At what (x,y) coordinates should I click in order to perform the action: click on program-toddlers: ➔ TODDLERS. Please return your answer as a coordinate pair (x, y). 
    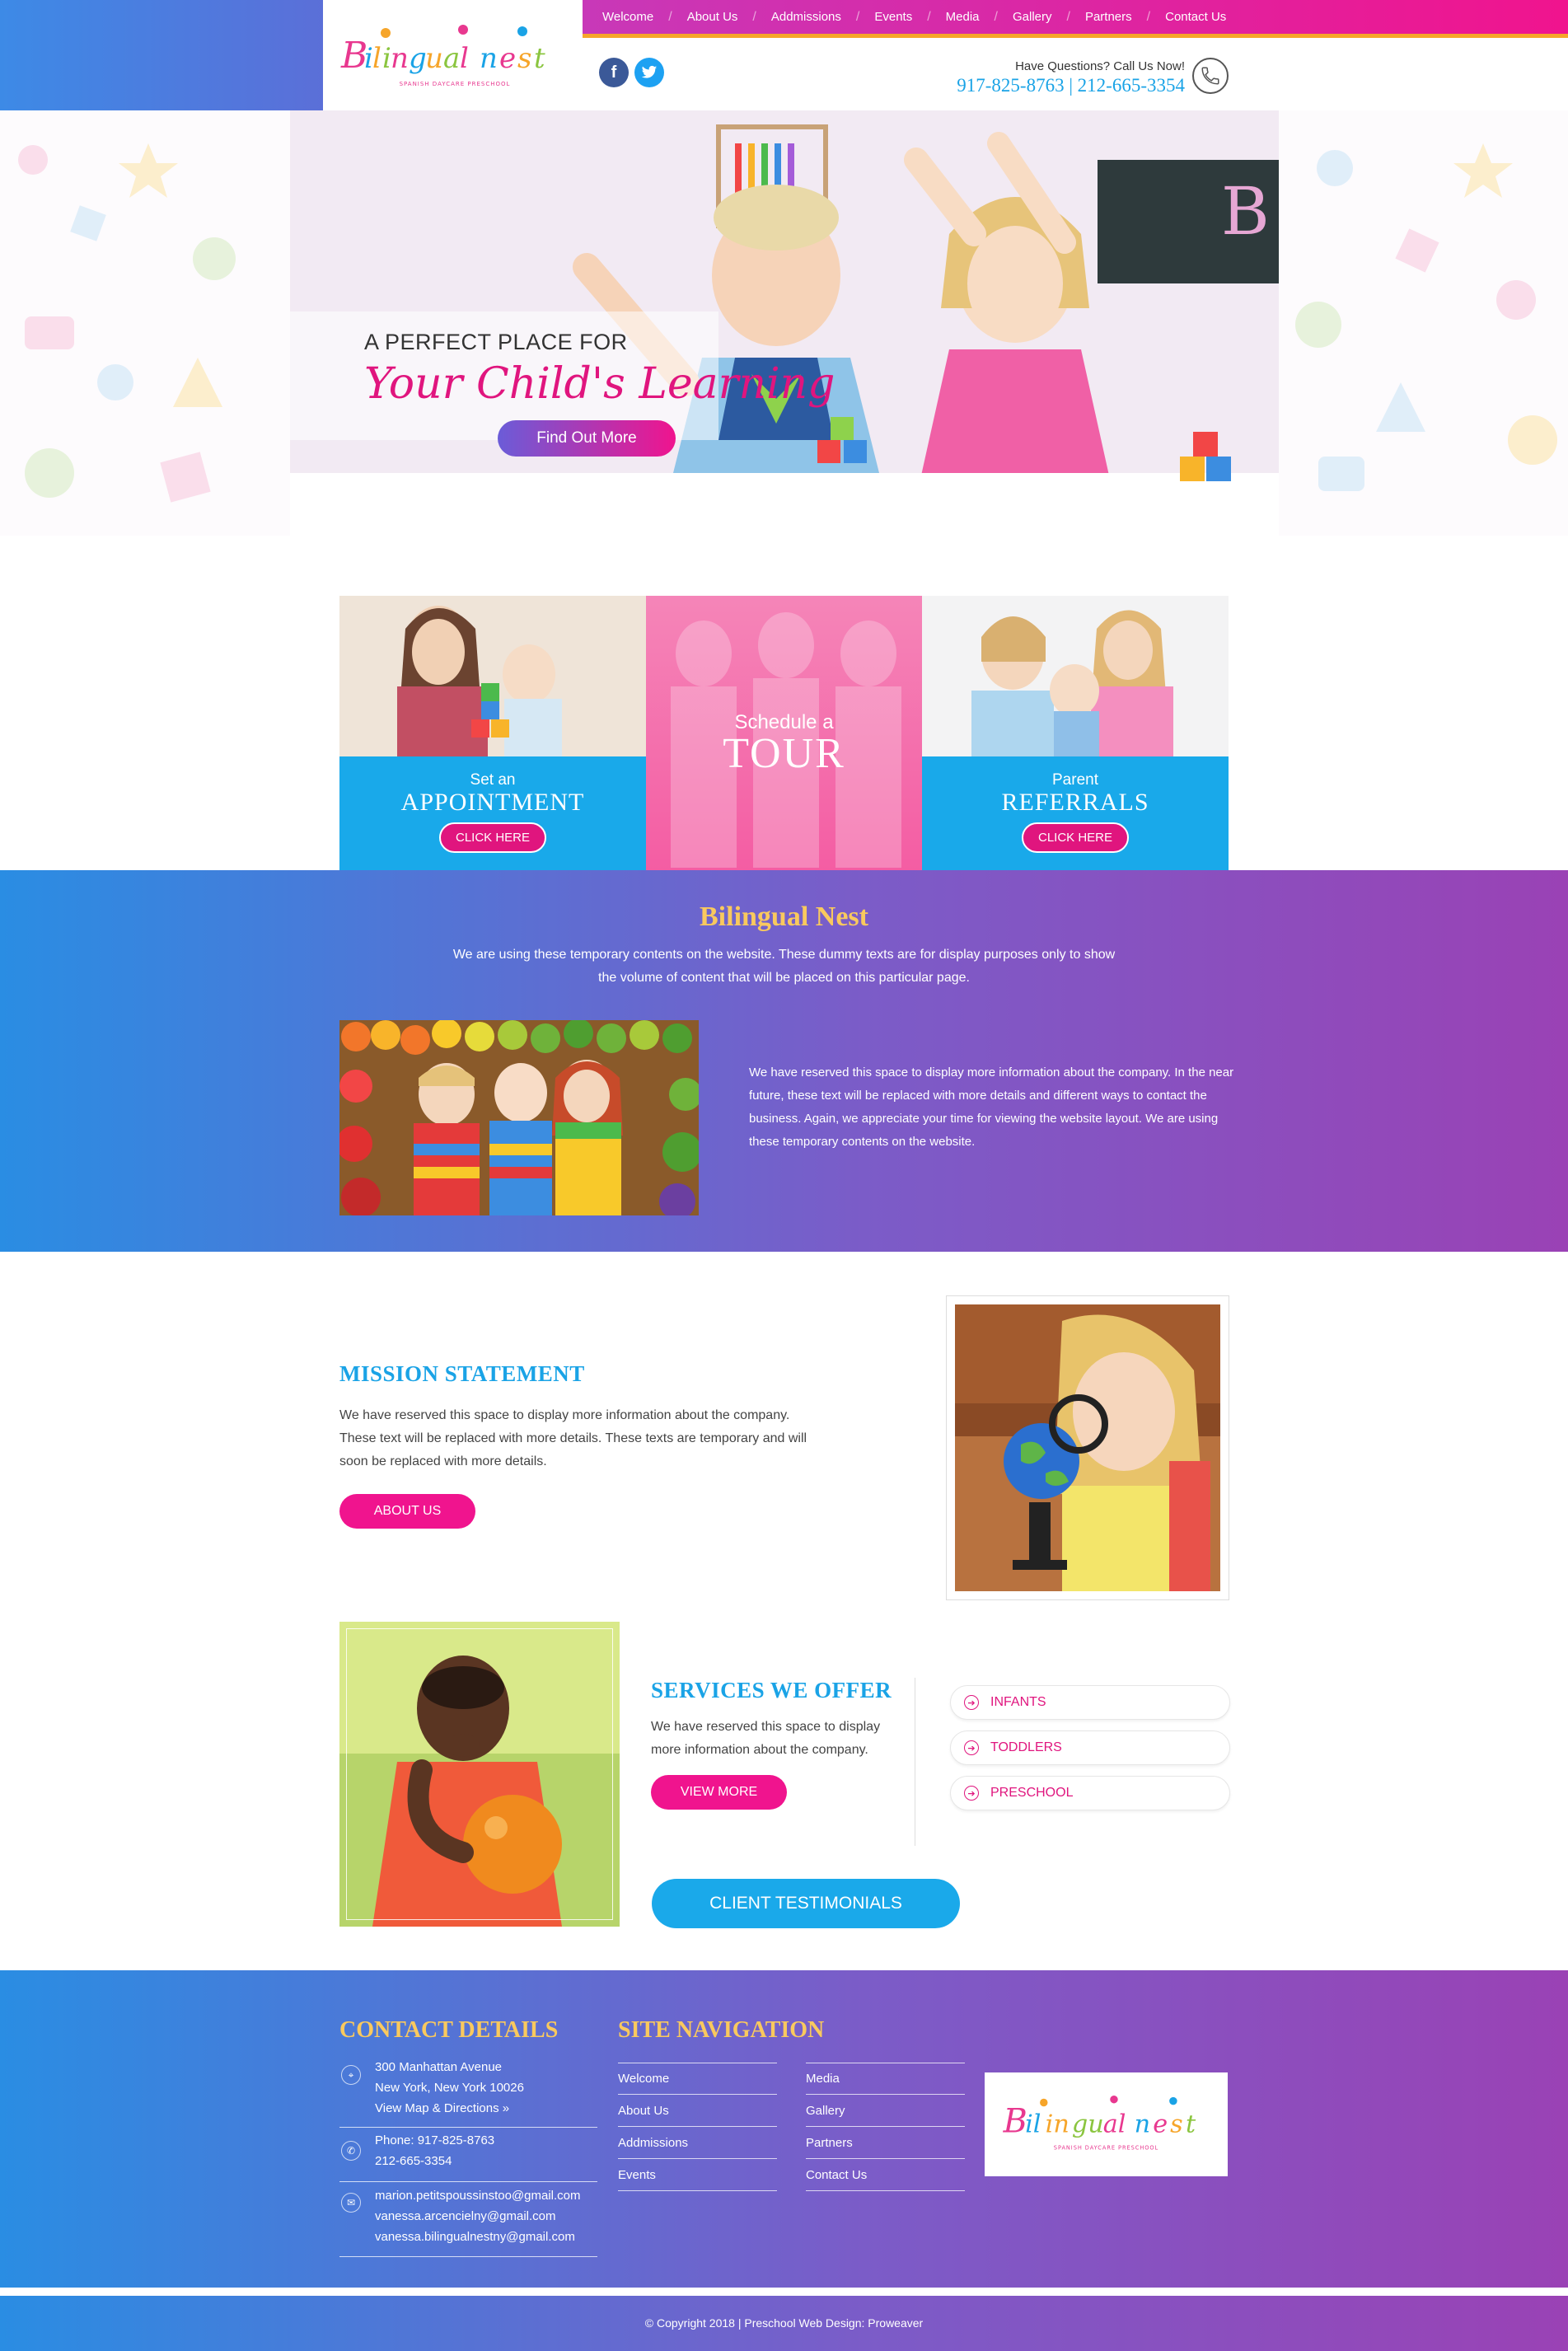
    Looking at the image, I should click on (1090, 1747).